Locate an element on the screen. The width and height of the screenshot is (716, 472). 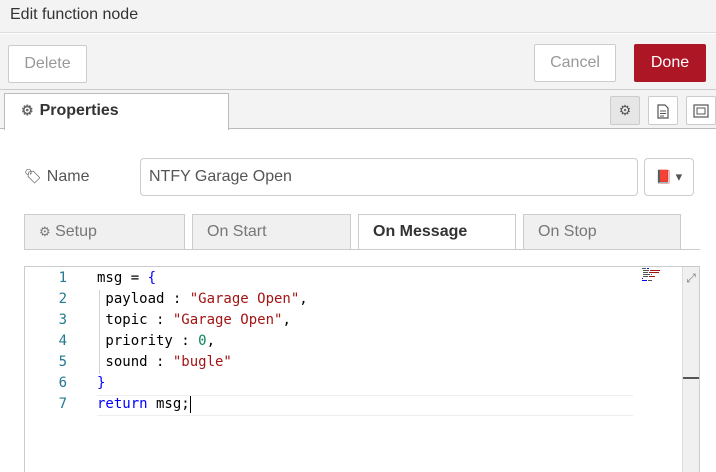
code-token: "bugle" is located at coordinates (202, 362).